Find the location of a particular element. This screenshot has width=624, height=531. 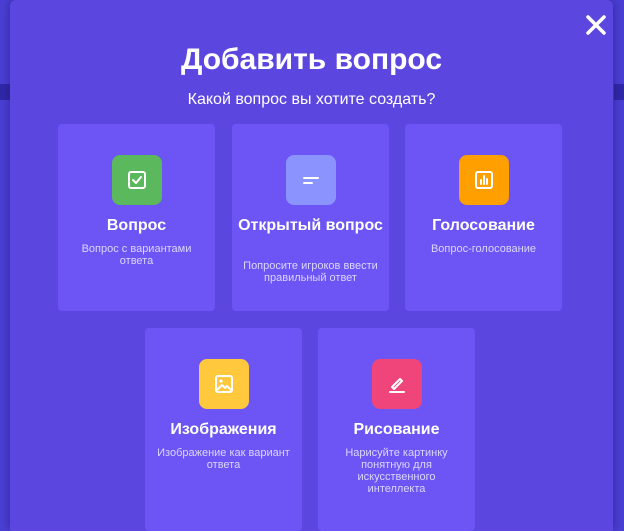

card-title: Вопрос is located at coordinates (136, 225).